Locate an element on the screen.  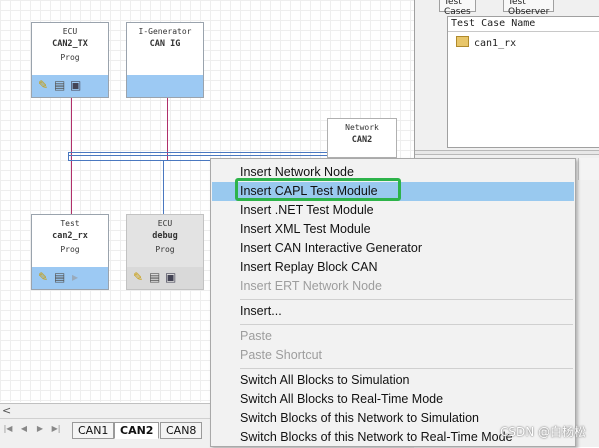
block-type: I-Generator is located at coordinates (165, 31).